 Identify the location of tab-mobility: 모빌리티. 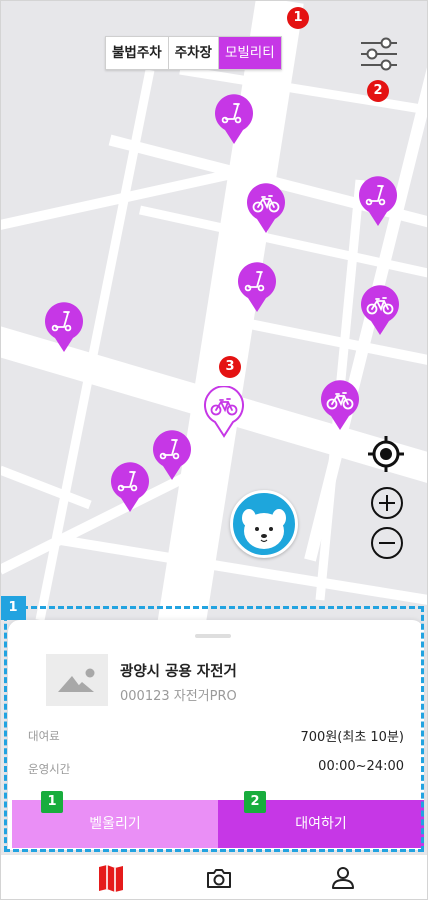
(249, 53).